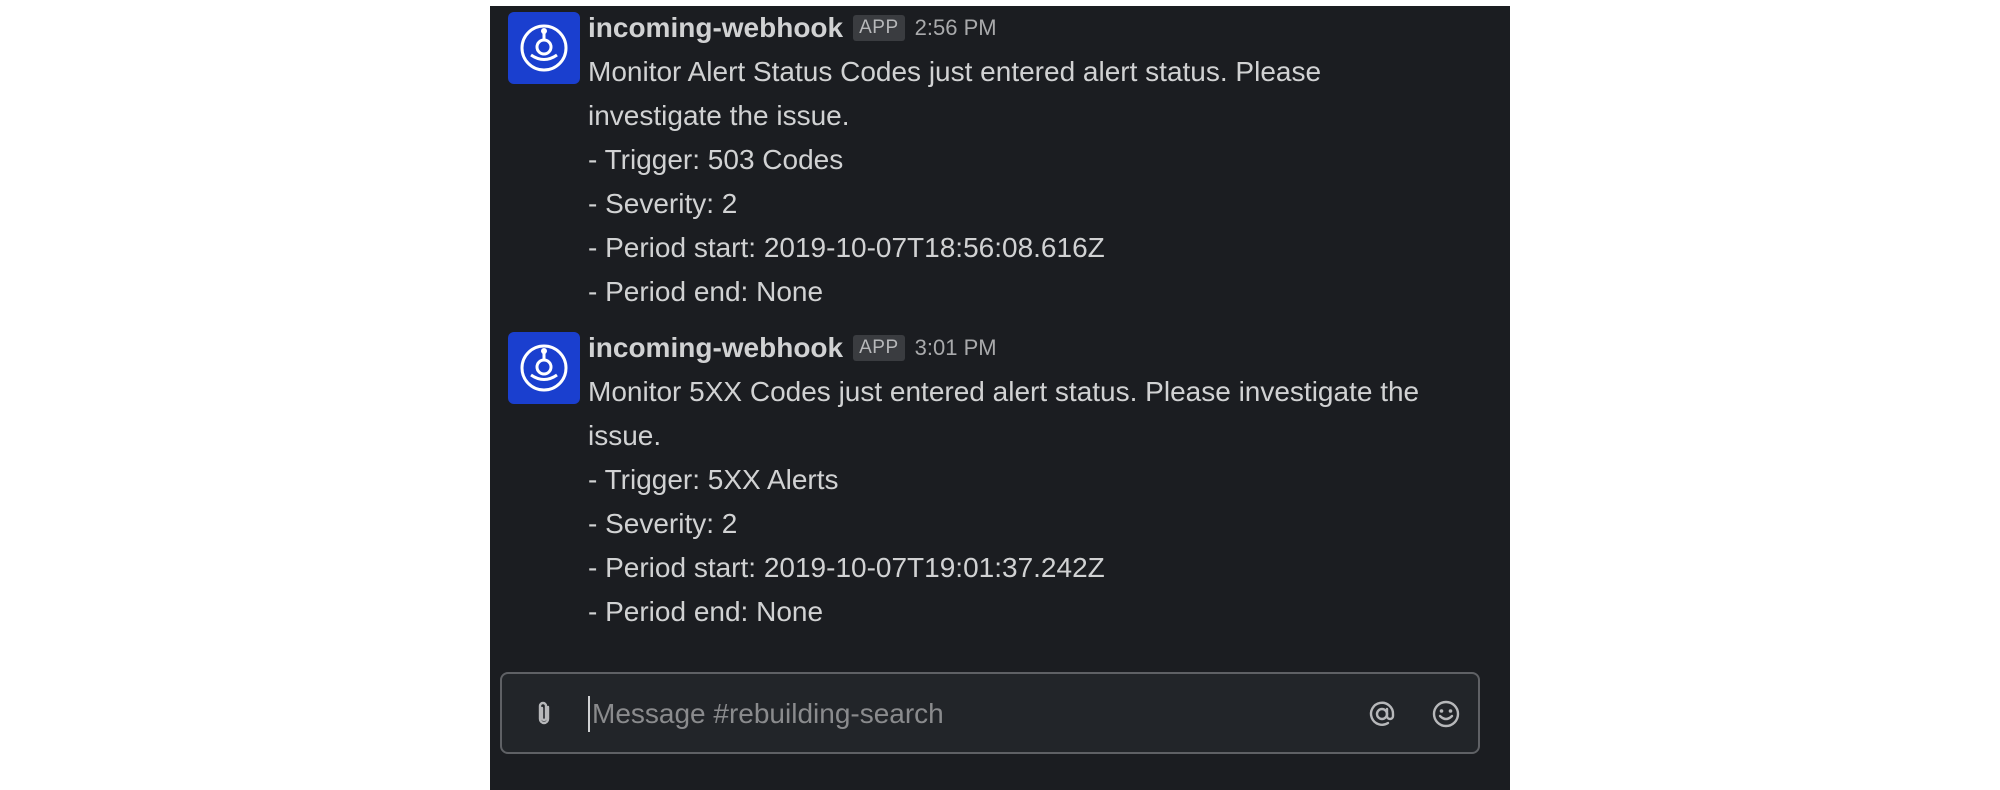 The image size is (2000, 790). I want to click on at-sign-icon, so click(1382, 713).